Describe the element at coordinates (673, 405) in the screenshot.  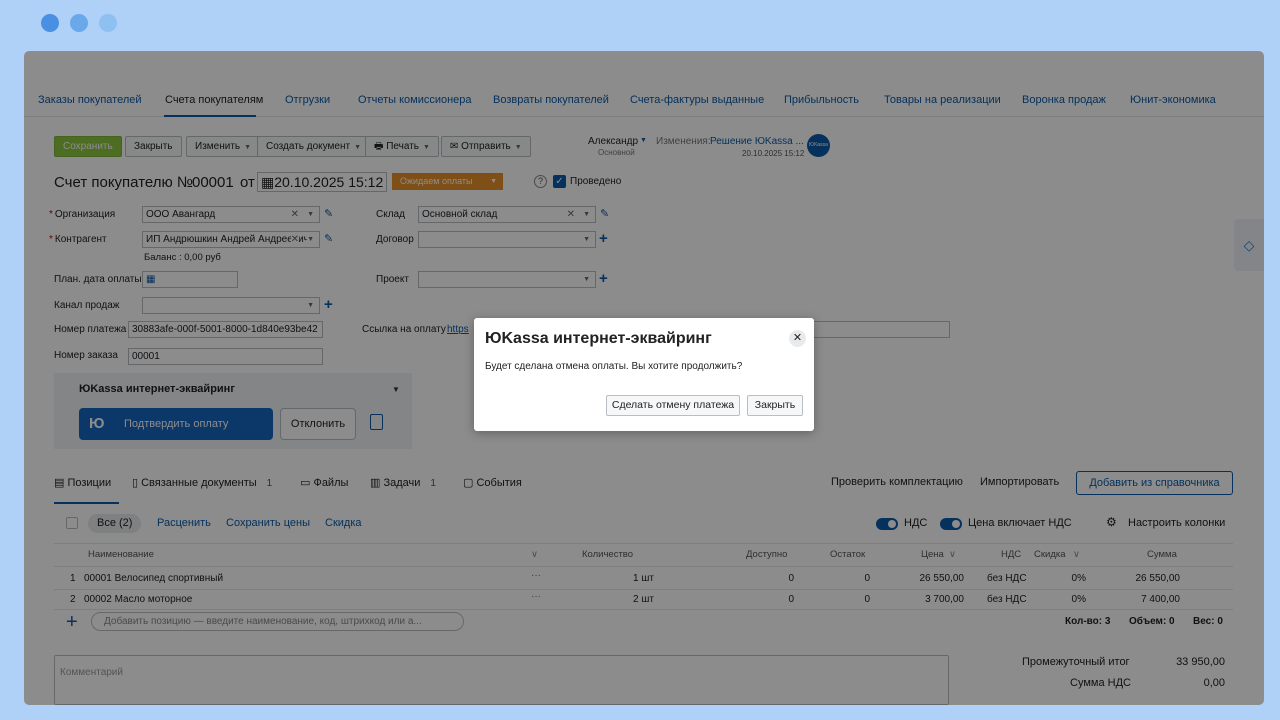
I see `confirm-cancel-button: Сделать отмену платежа` at that location.